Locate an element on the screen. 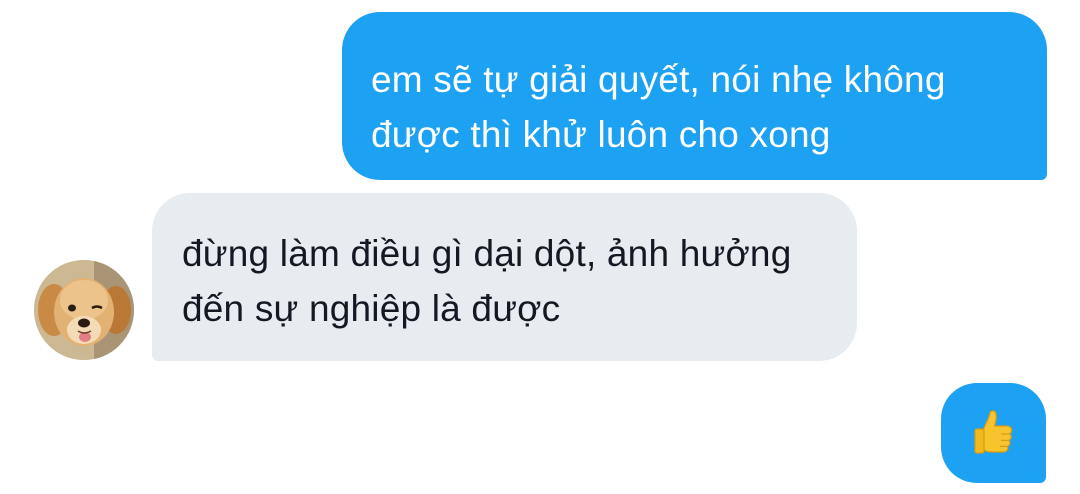 The width and height of the screenshot is (1080, 494). message-text-line: được thì khử luôn cho xong is located at coordinates (601, 134).